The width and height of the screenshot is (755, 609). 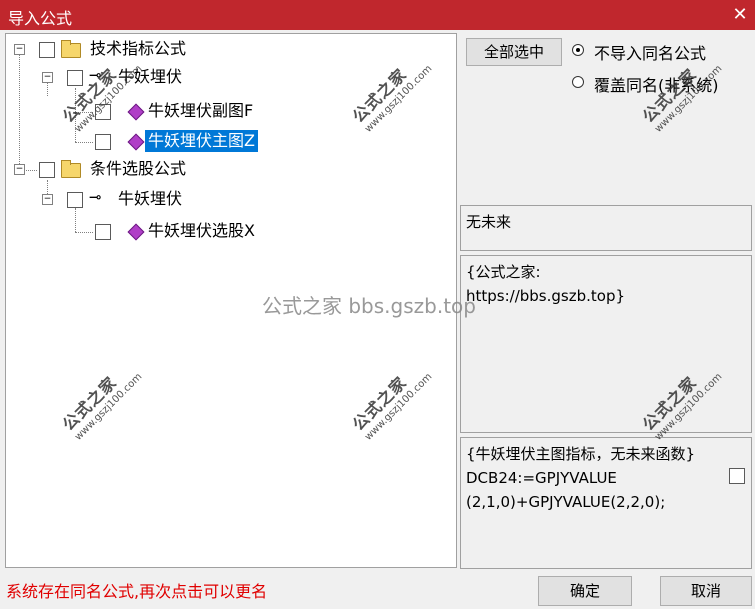 I want to click on tree-formula-node: − ⊸ 牛妖埋伏, so click(x=226, y=199).